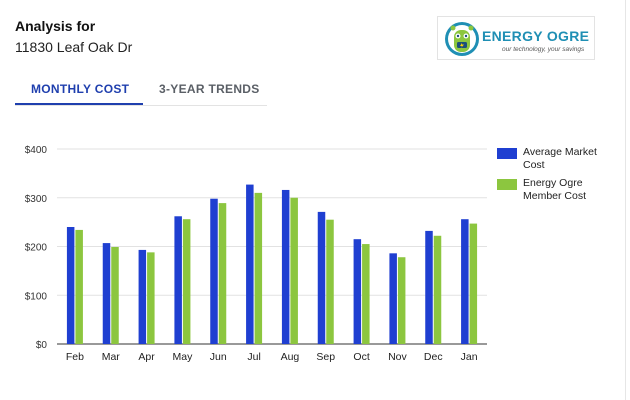  What do you see at coordinates (111, 357) in the screenshot?
I see `x-tick-label: Mar` at bounding box center [111, 357].